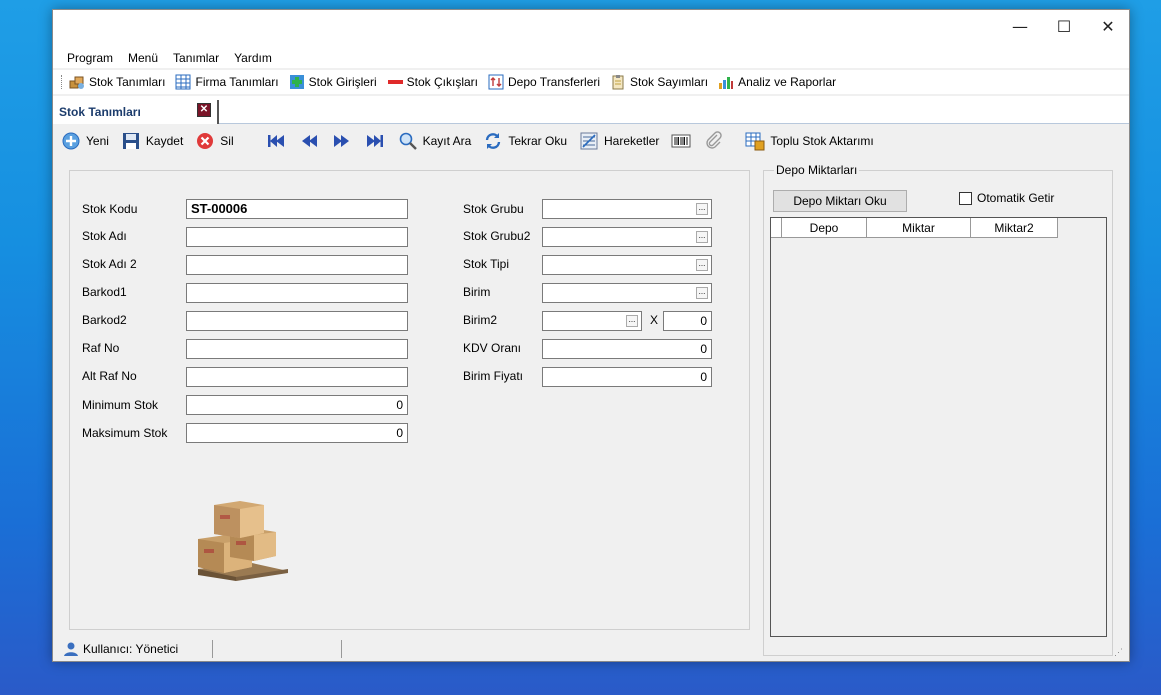 This screenshot has height=695, width=1161. I want to click on resize-grip-icon: ⋰, so click(1118, 652).